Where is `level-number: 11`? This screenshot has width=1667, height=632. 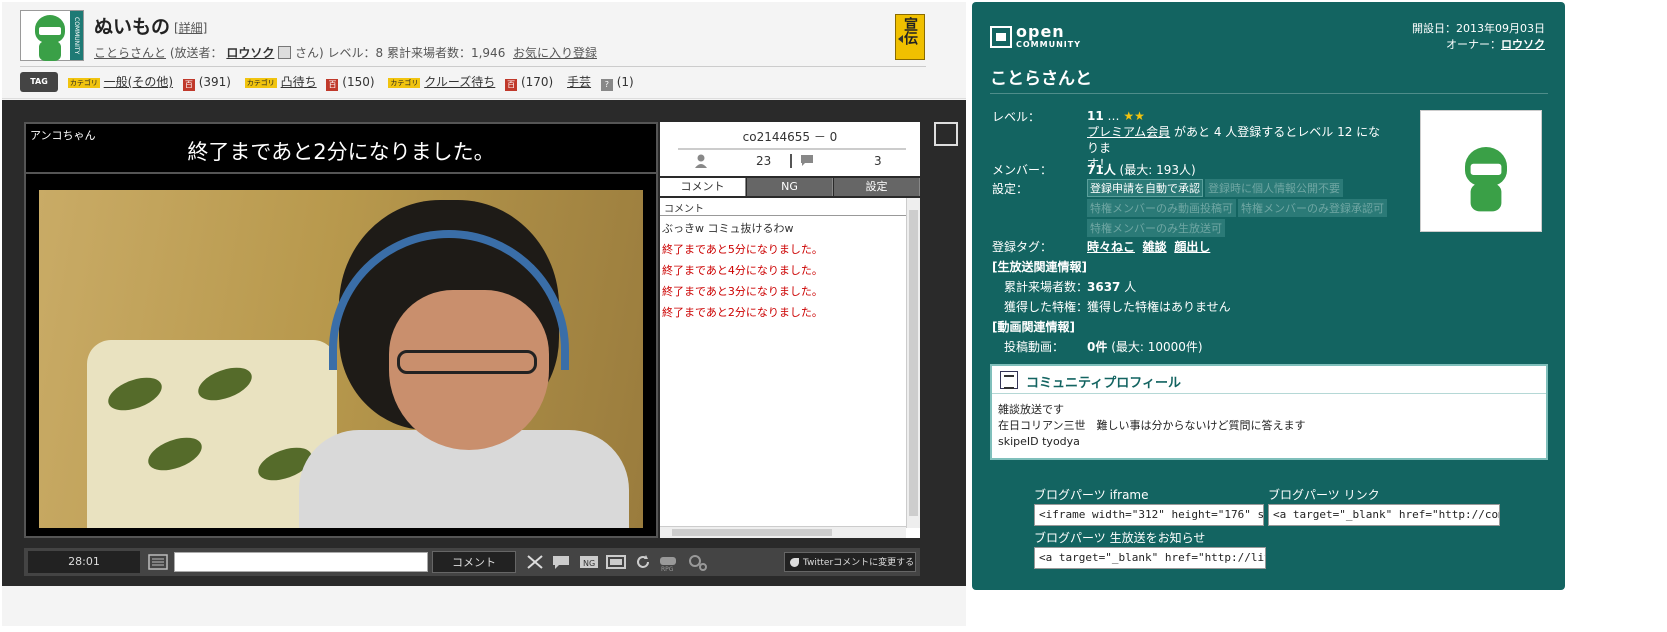 level-number: 11 is located at coordinates (1095, 116).